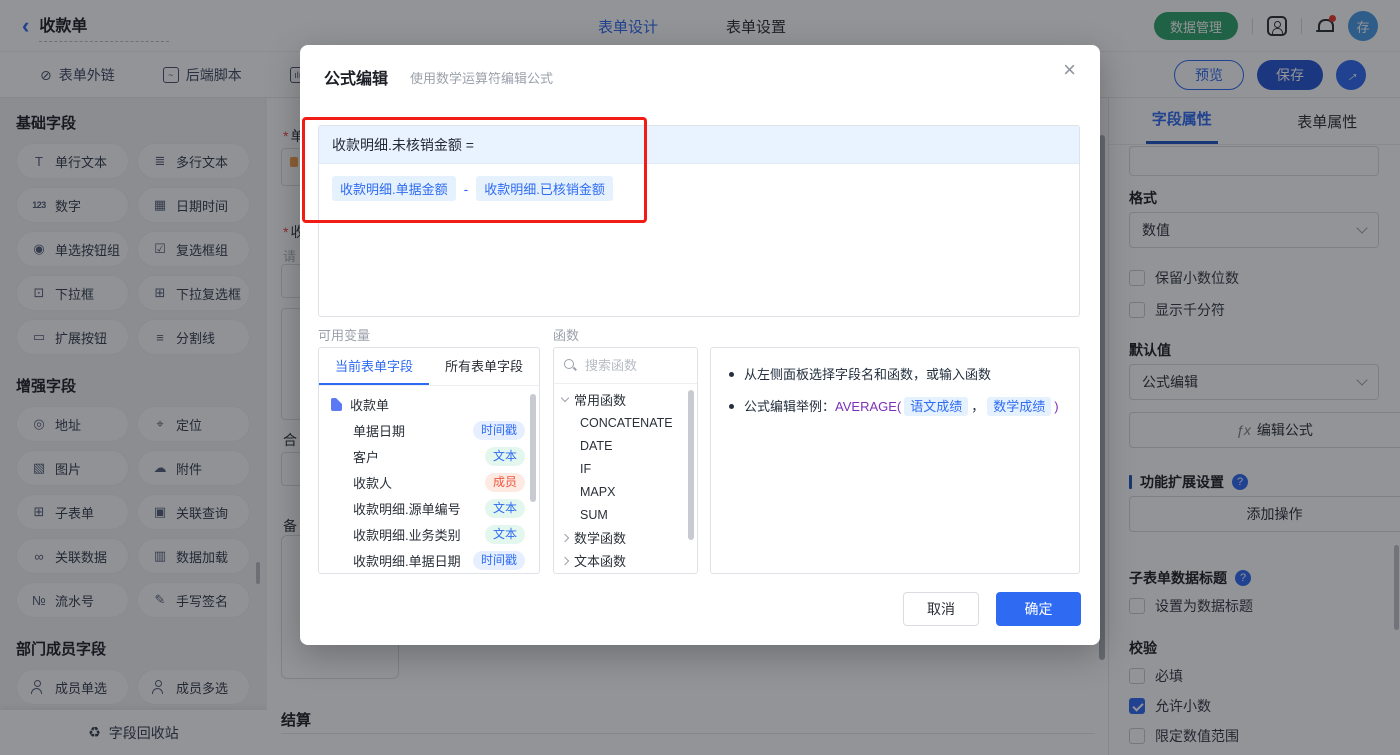  I want to click on formula-editor-area: 收款明细.未核销金额 = 收款明细.单据金额 - 收款明细.已核销金额, so click(699, 221).